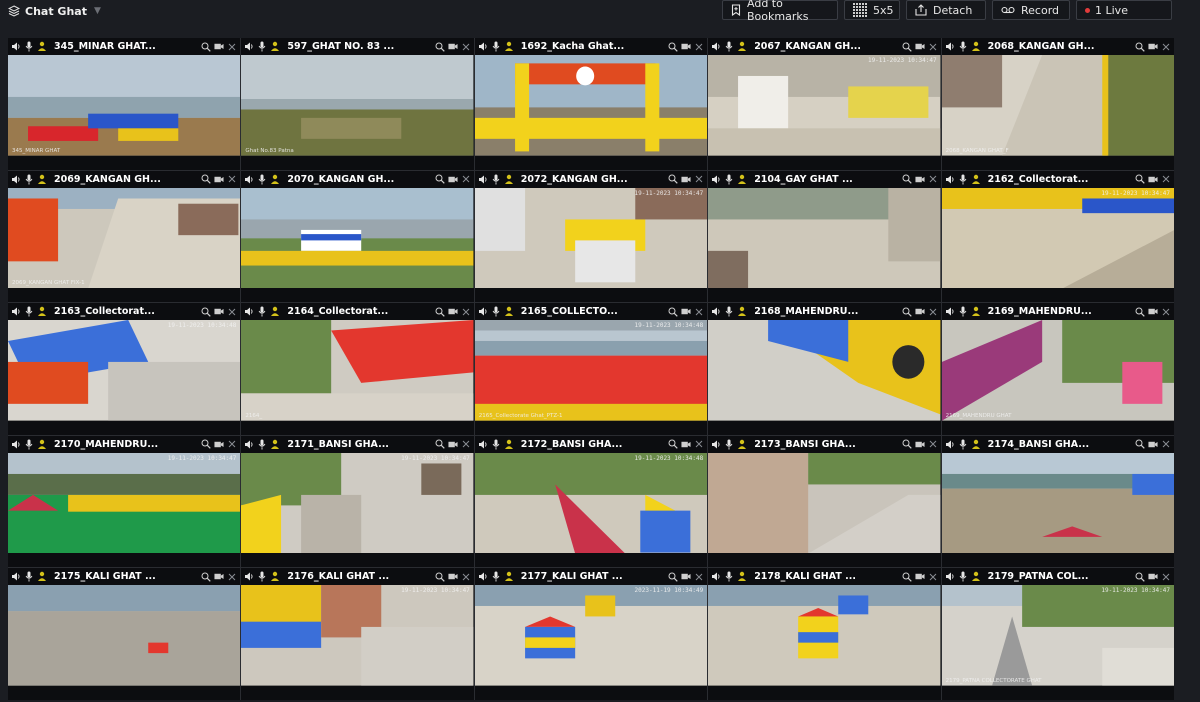  What do you see at coordinates (1124, 10) in the screenshot?
I see `live-button: 1 Live` at bounding box center [1124, 10].